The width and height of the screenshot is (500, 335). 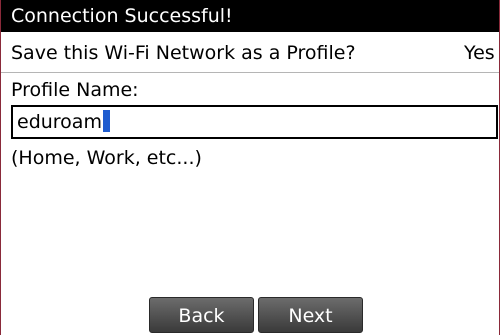 I want to click on profile-name-value: eduroam, so click(x=59, y=122).